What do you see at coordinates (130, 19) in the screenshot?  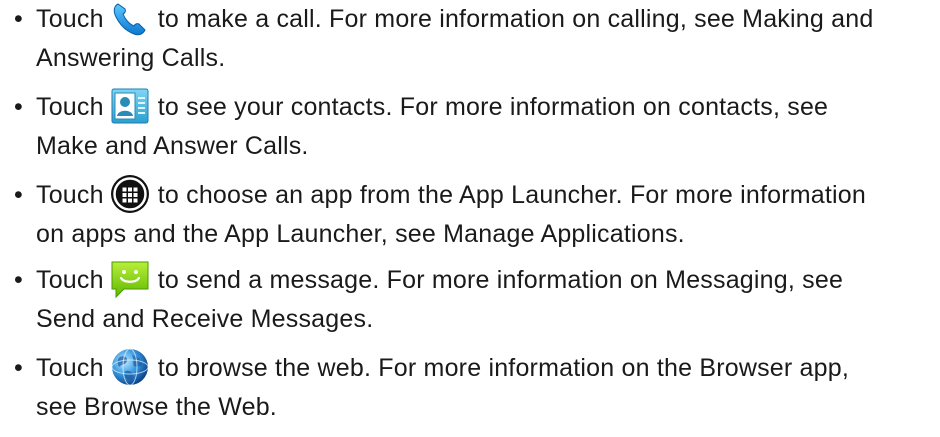 I see `phone-icon` at bounding box center [130, 19].